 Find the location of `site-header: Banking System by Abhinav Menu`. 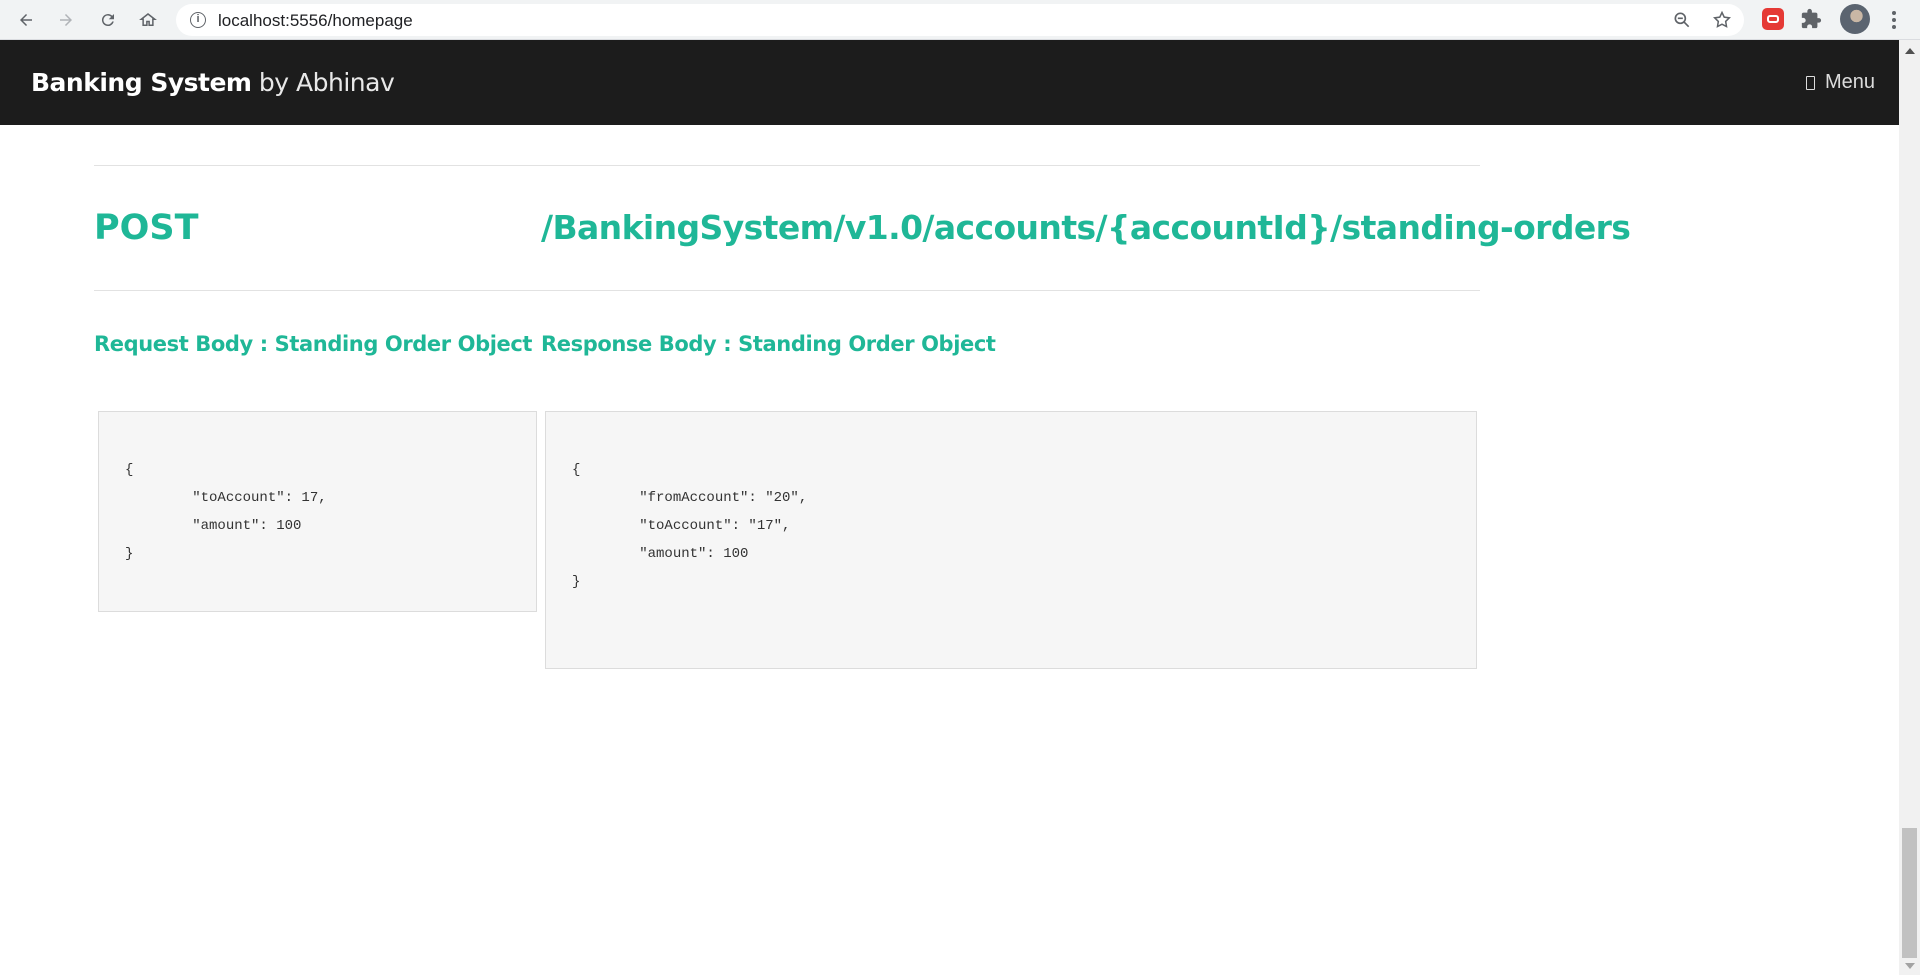

site-header: Banking System by Abhinav Menu is located at coordinates (949, 82).